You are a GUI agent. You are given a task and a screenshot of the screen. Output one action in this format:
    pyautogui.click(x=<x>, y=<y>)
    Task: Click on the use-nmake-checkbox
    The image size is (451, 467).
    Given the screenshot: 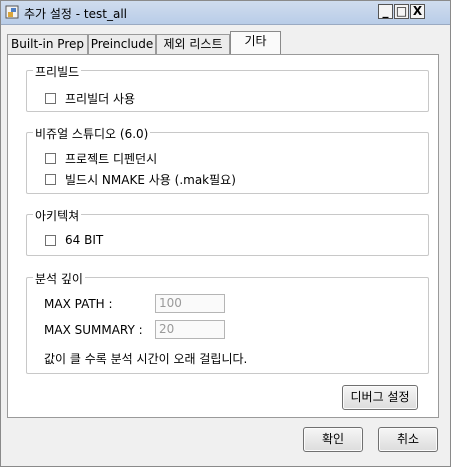 What is the action you would take?
    pyautogui.click(x=50, y=179)
    